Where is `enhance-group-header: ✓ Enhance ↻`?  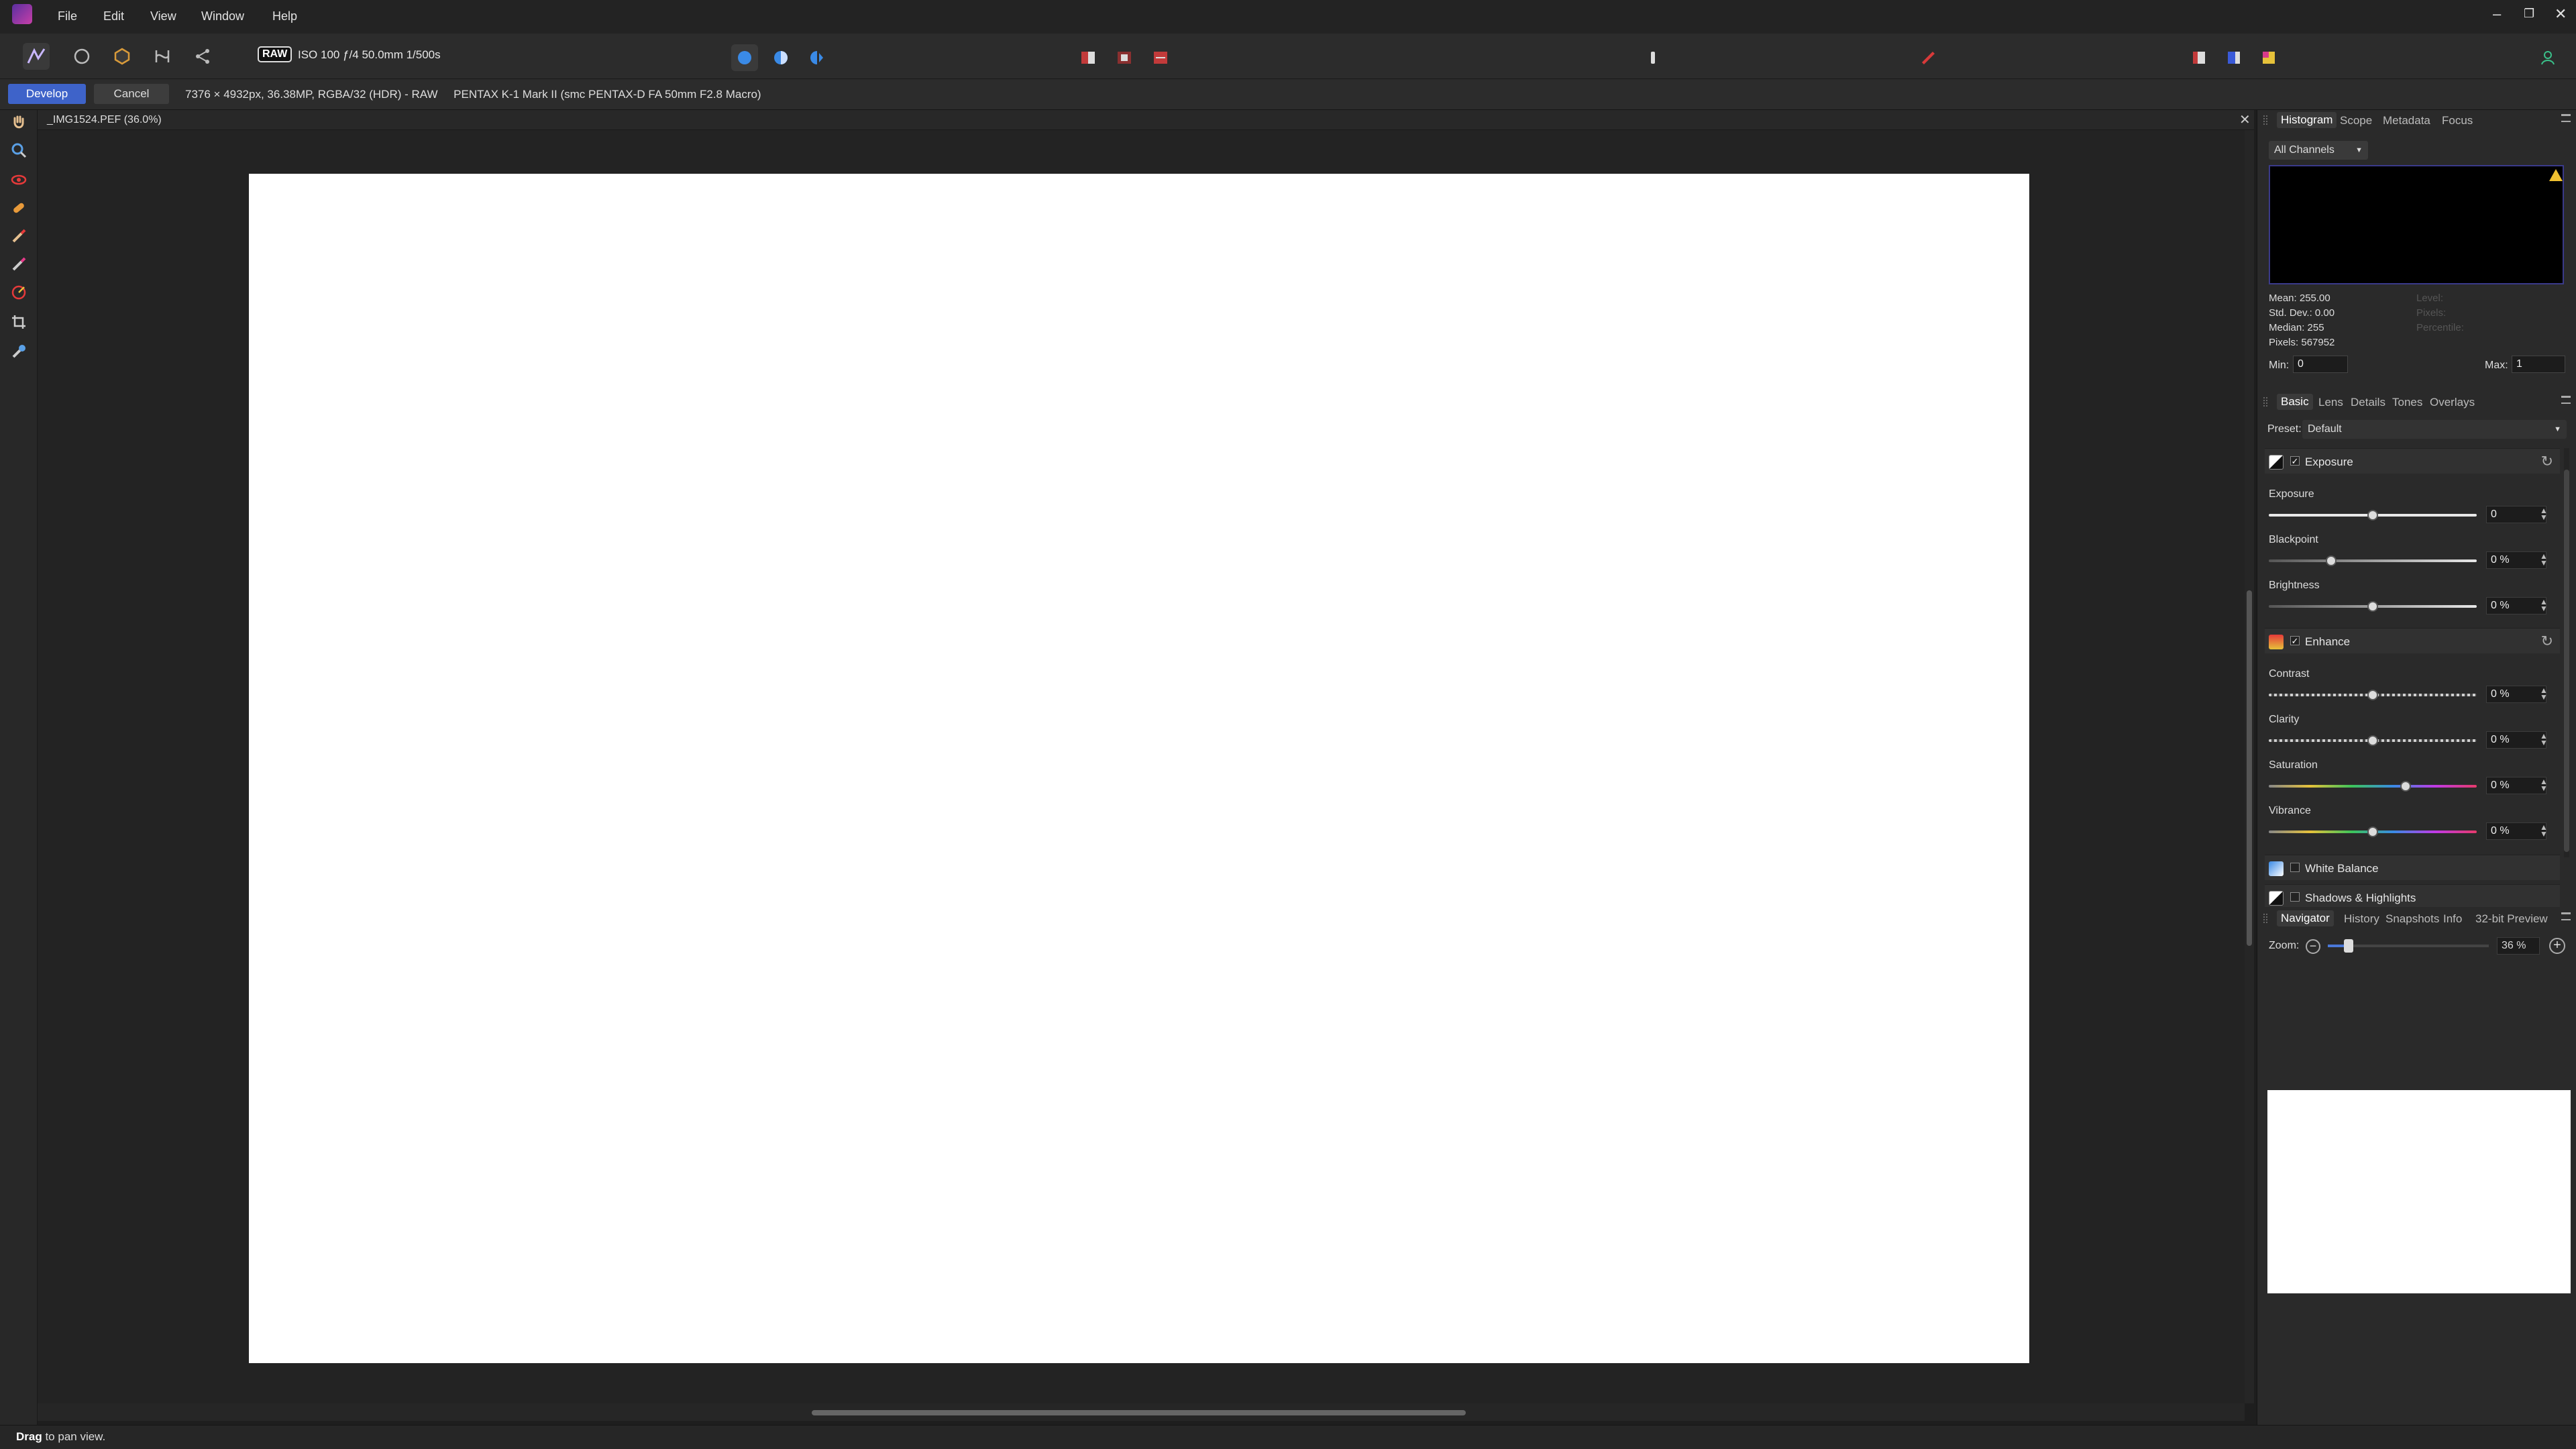
enhance-group-header: ✓ Enhance ↻ is located at coordinates (2412, 640).